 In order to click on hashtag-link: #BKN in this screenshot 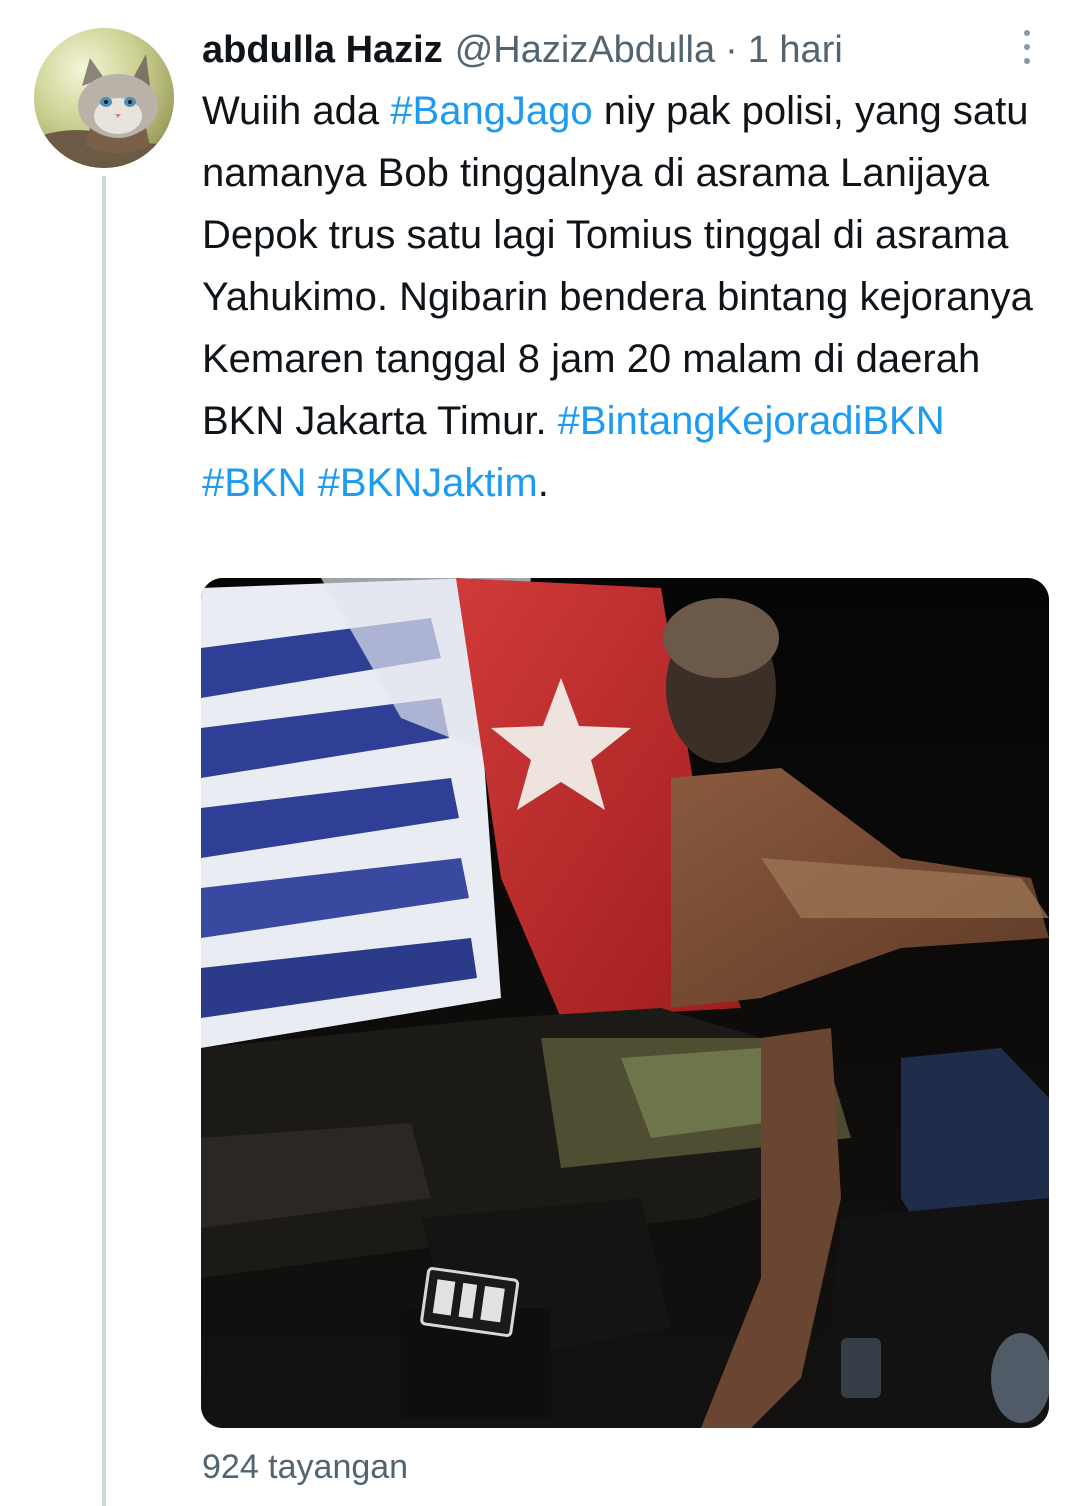, I will do `click(254, 483)`.